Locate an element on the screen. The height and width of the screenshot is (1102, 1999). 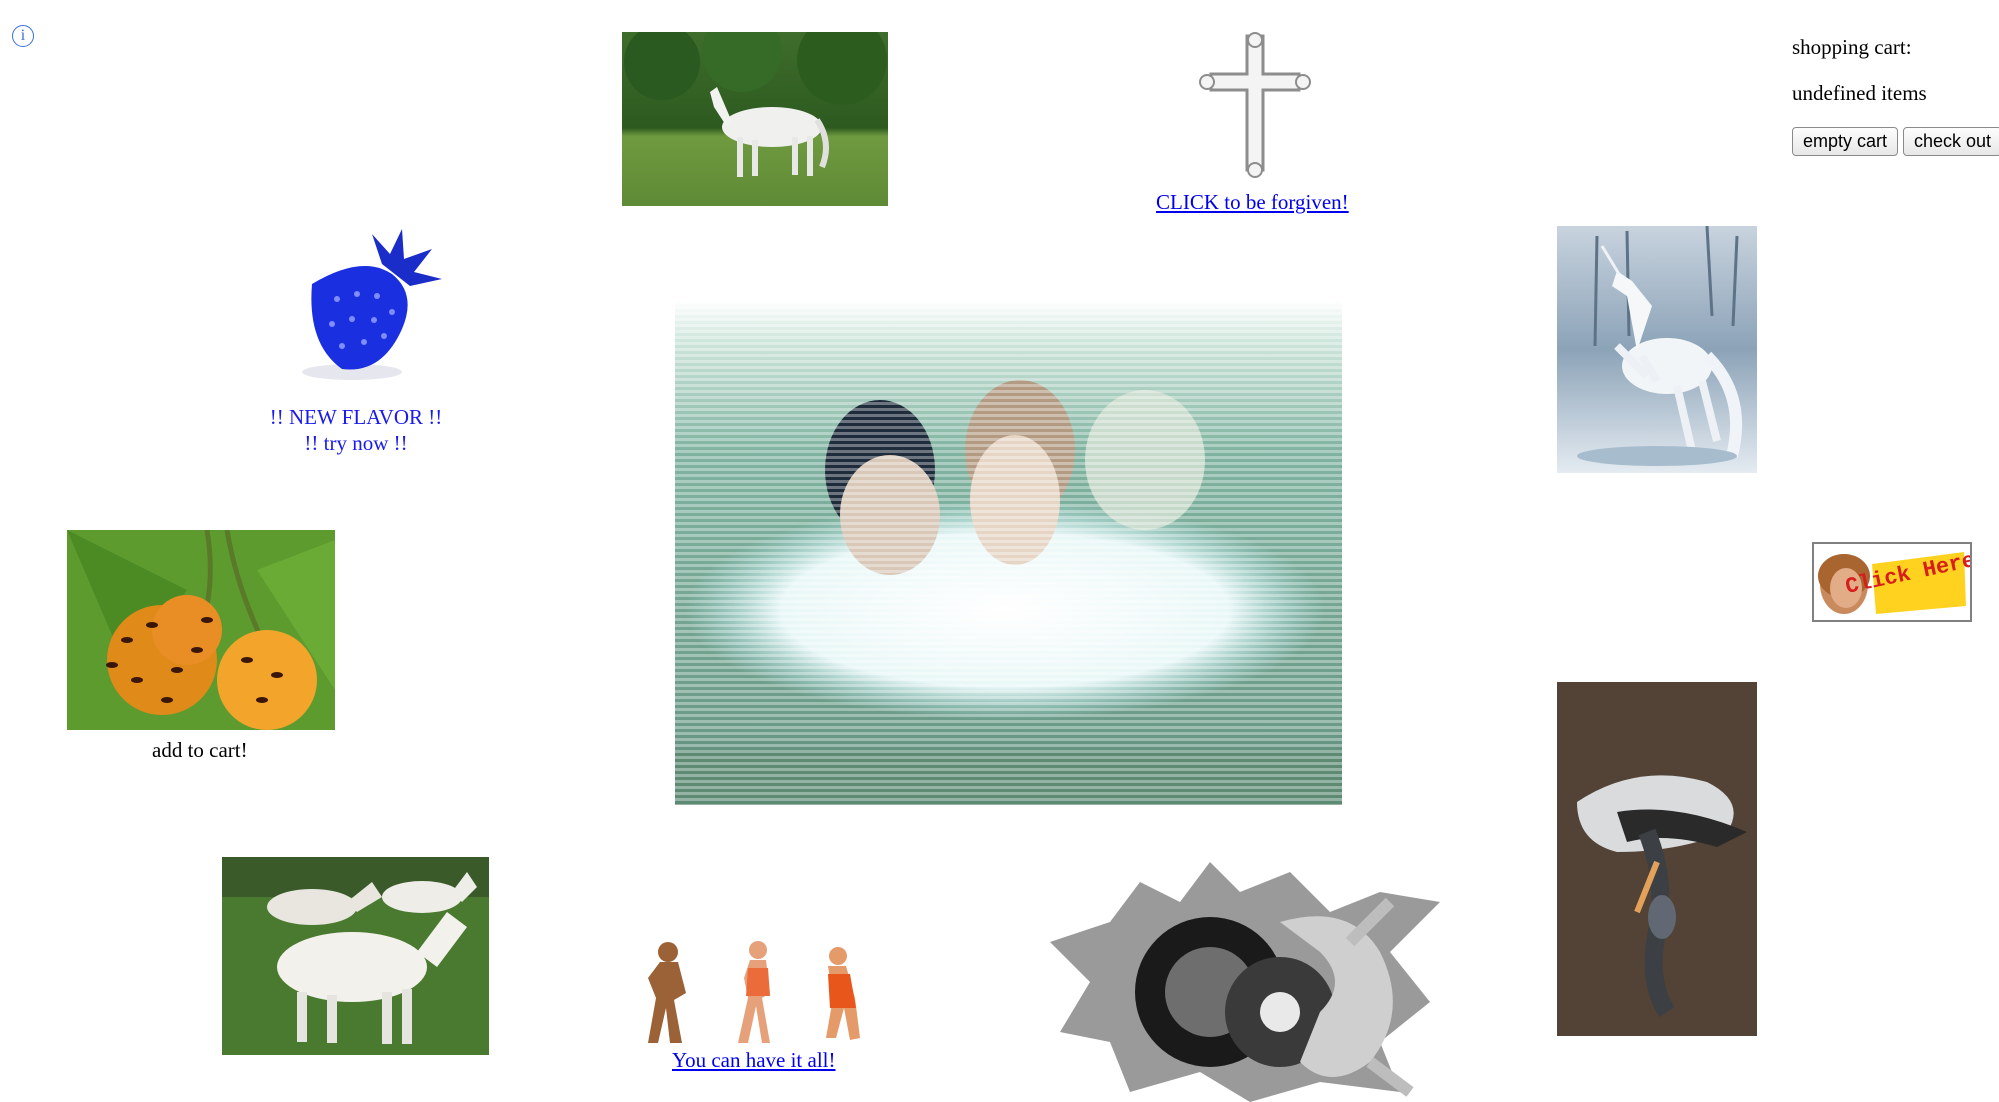
have-it-all-link: You can have it all! is located at coordinates (754, 1060).